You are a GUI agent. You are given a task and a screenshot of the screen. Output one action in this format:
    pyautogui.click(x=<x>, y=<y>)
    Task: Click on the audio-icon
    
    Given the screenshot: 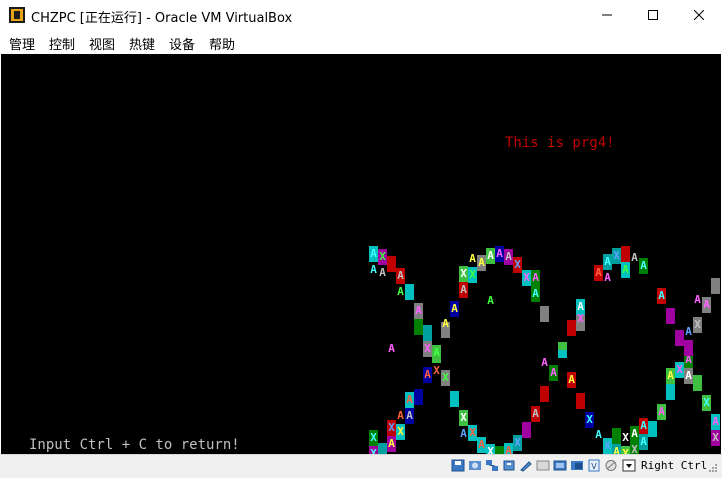 What is the action you would take?
    pyautogui.click(x=577, y=465)
    